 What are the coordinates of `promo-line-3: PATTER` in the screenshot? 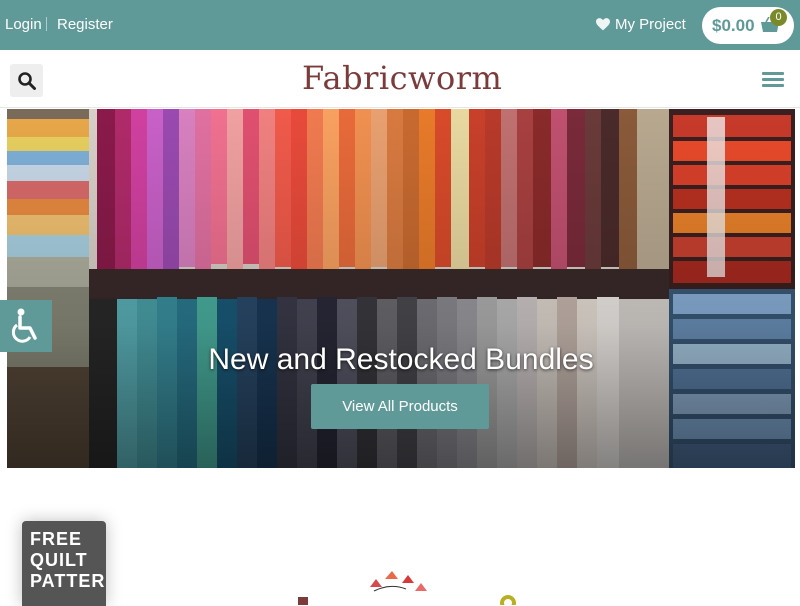 It's located at (68, 581).